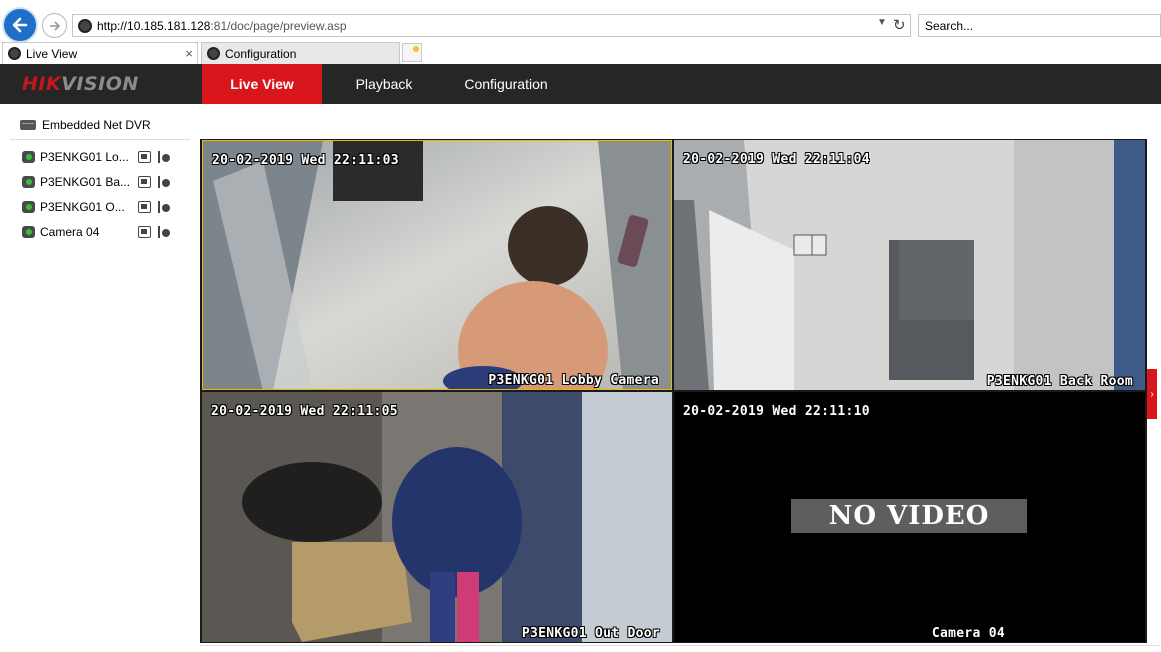 The width and height of the screenshot is (1161, 652). I want to click on tile-timestamp: 20-02-2019 Wed 22:11:05, so click(304, 411).